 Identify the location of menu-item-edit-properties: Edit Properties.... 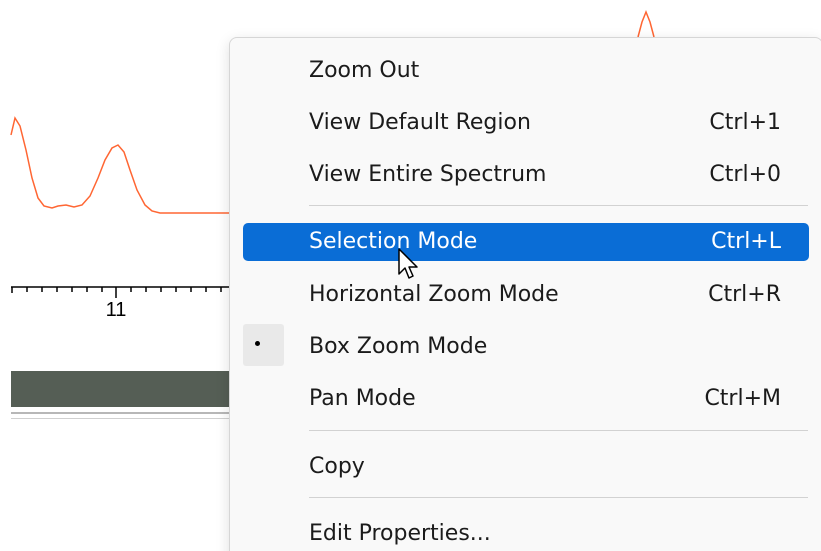
(526, 533).